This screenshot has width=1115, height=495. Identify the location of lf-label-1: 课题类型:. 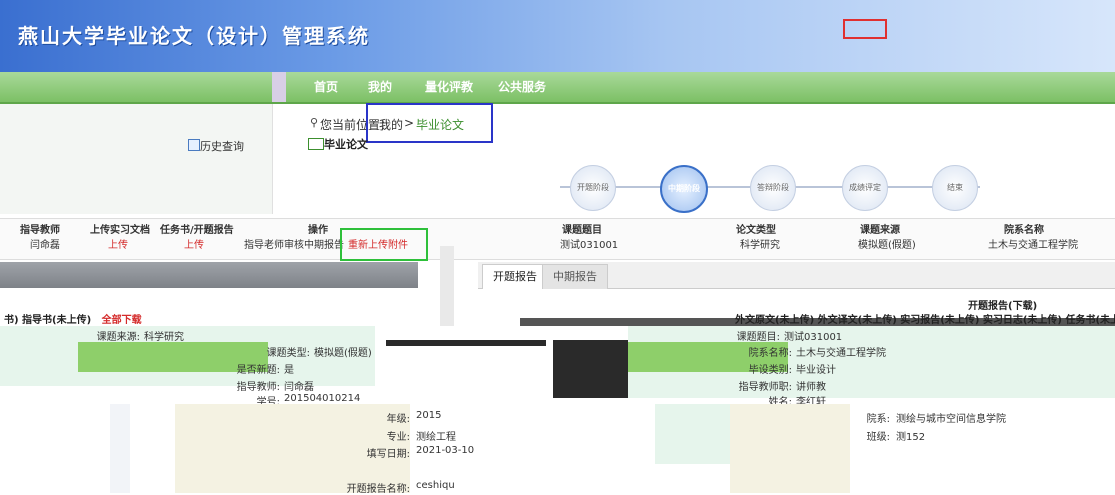
(288, 353).